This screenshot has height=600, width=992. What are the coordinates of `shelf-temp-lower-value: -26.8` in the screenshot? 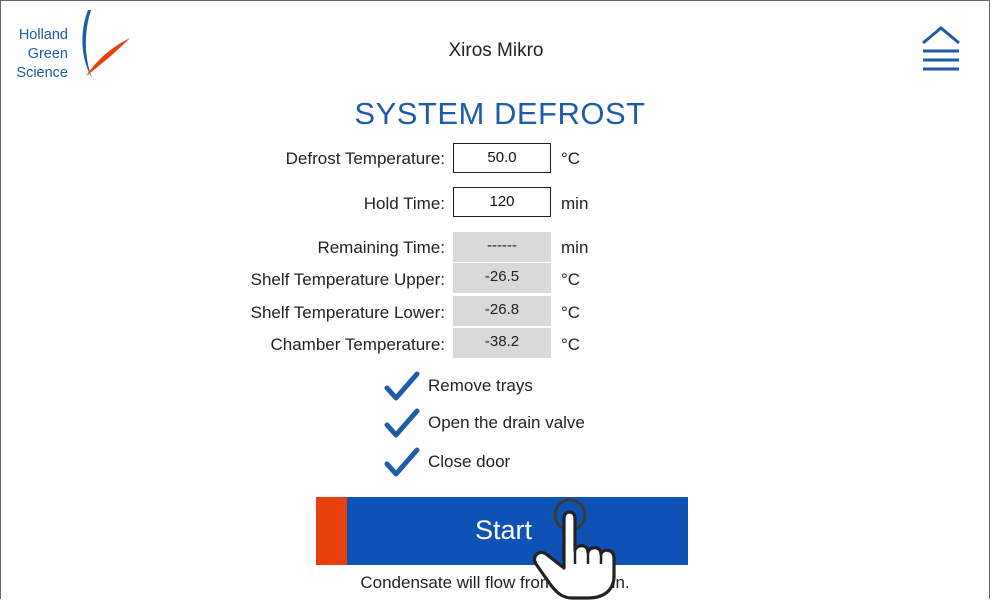 It's located at (502, 311).